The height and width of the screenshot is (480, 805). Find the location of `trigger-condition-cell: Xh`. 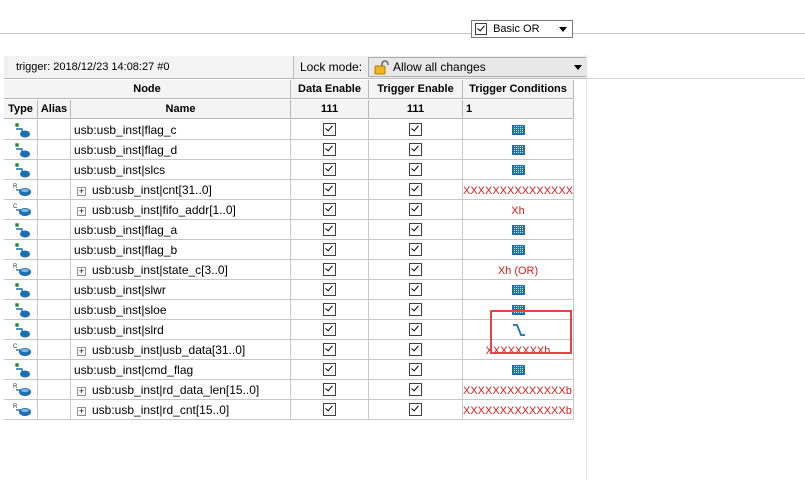

trigger-condition-cell: Xh is located at coordinates (518, 210).